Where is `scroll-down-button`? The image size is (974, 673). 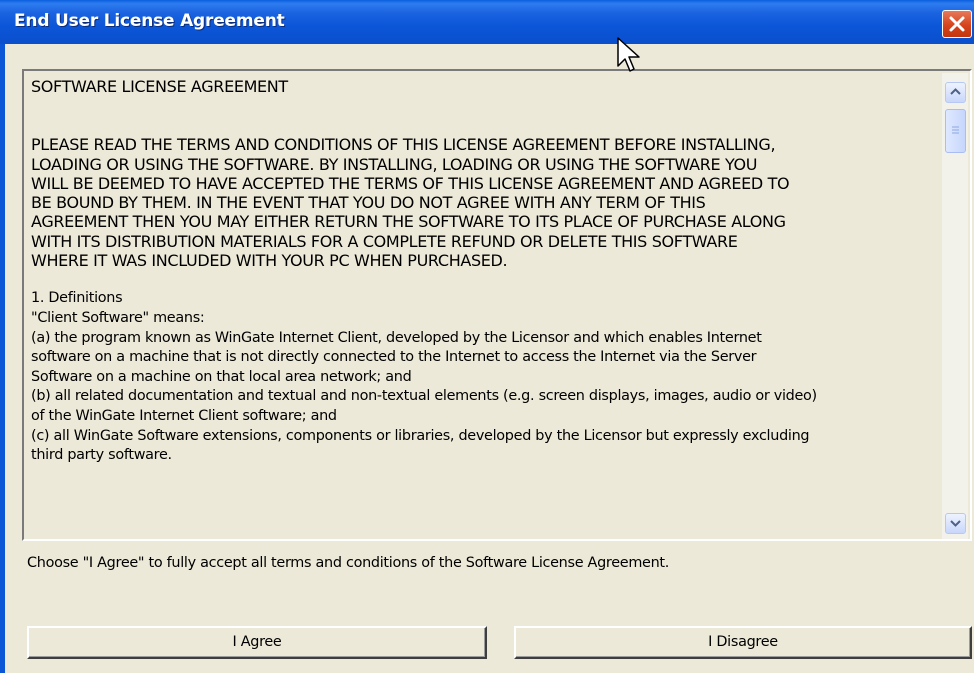
scroll-down-button is located at coordinates (955, 523).